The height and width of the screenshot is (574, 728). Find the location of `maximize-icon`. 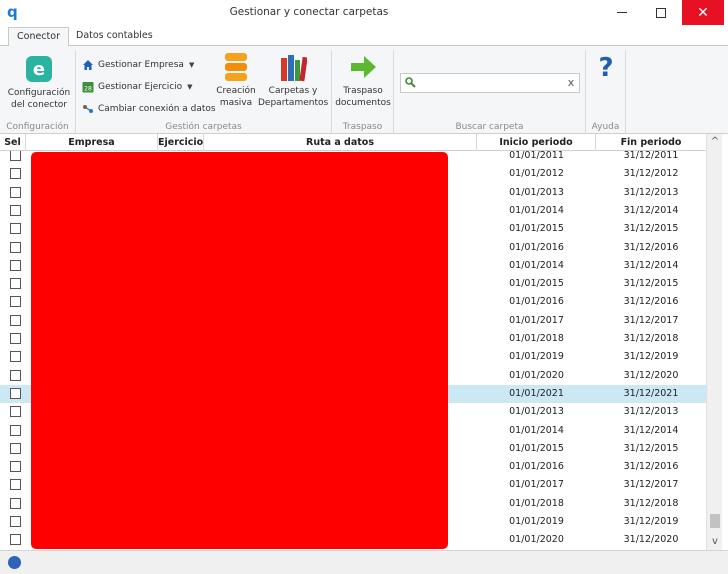

maximize-icon is located at coordinates (661, 12).